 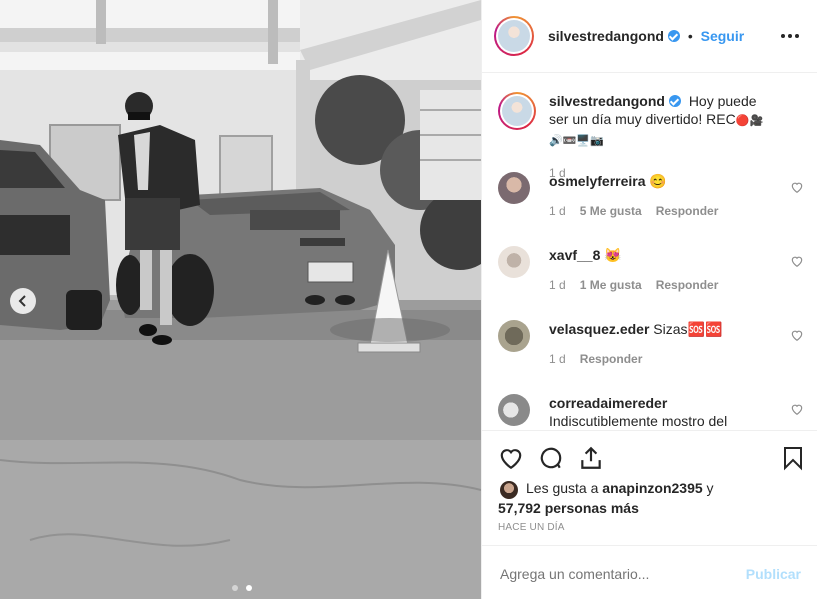 What do you see at coordinates (607, 101) in the screenshot?
I see `caption-username: silvestredangond` at bounding box center [607, 101].